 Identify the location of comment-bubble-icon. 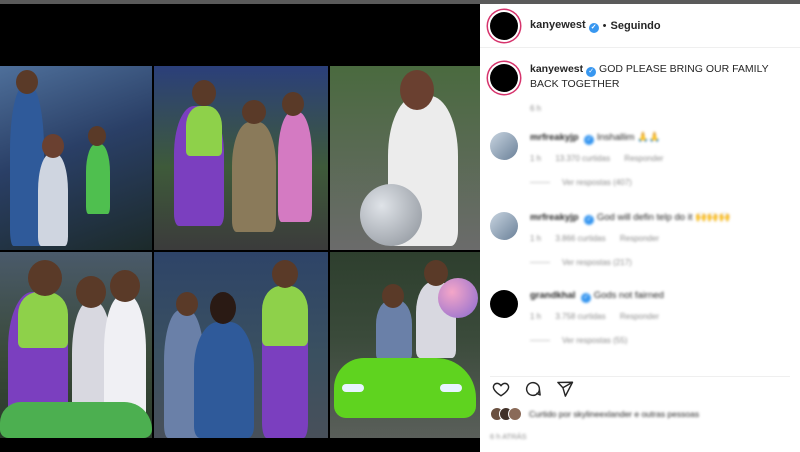
(533, 389).